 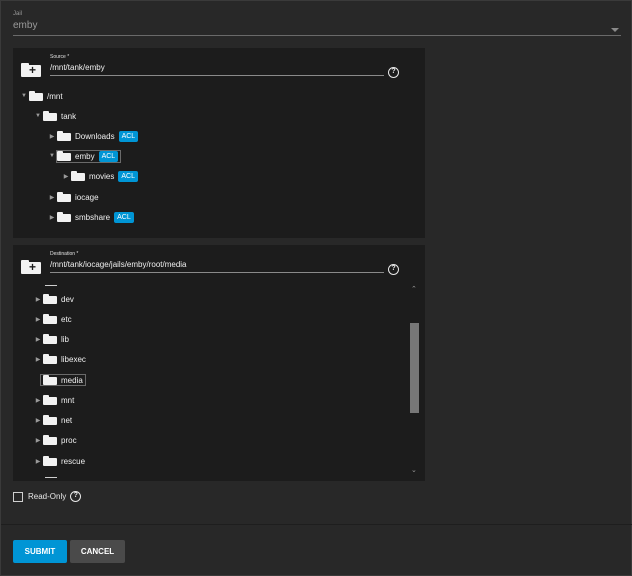 What do you see at coordinates (72, 380) in the screenshot?
I see `node-label: media` at bounding box center [72, 380].